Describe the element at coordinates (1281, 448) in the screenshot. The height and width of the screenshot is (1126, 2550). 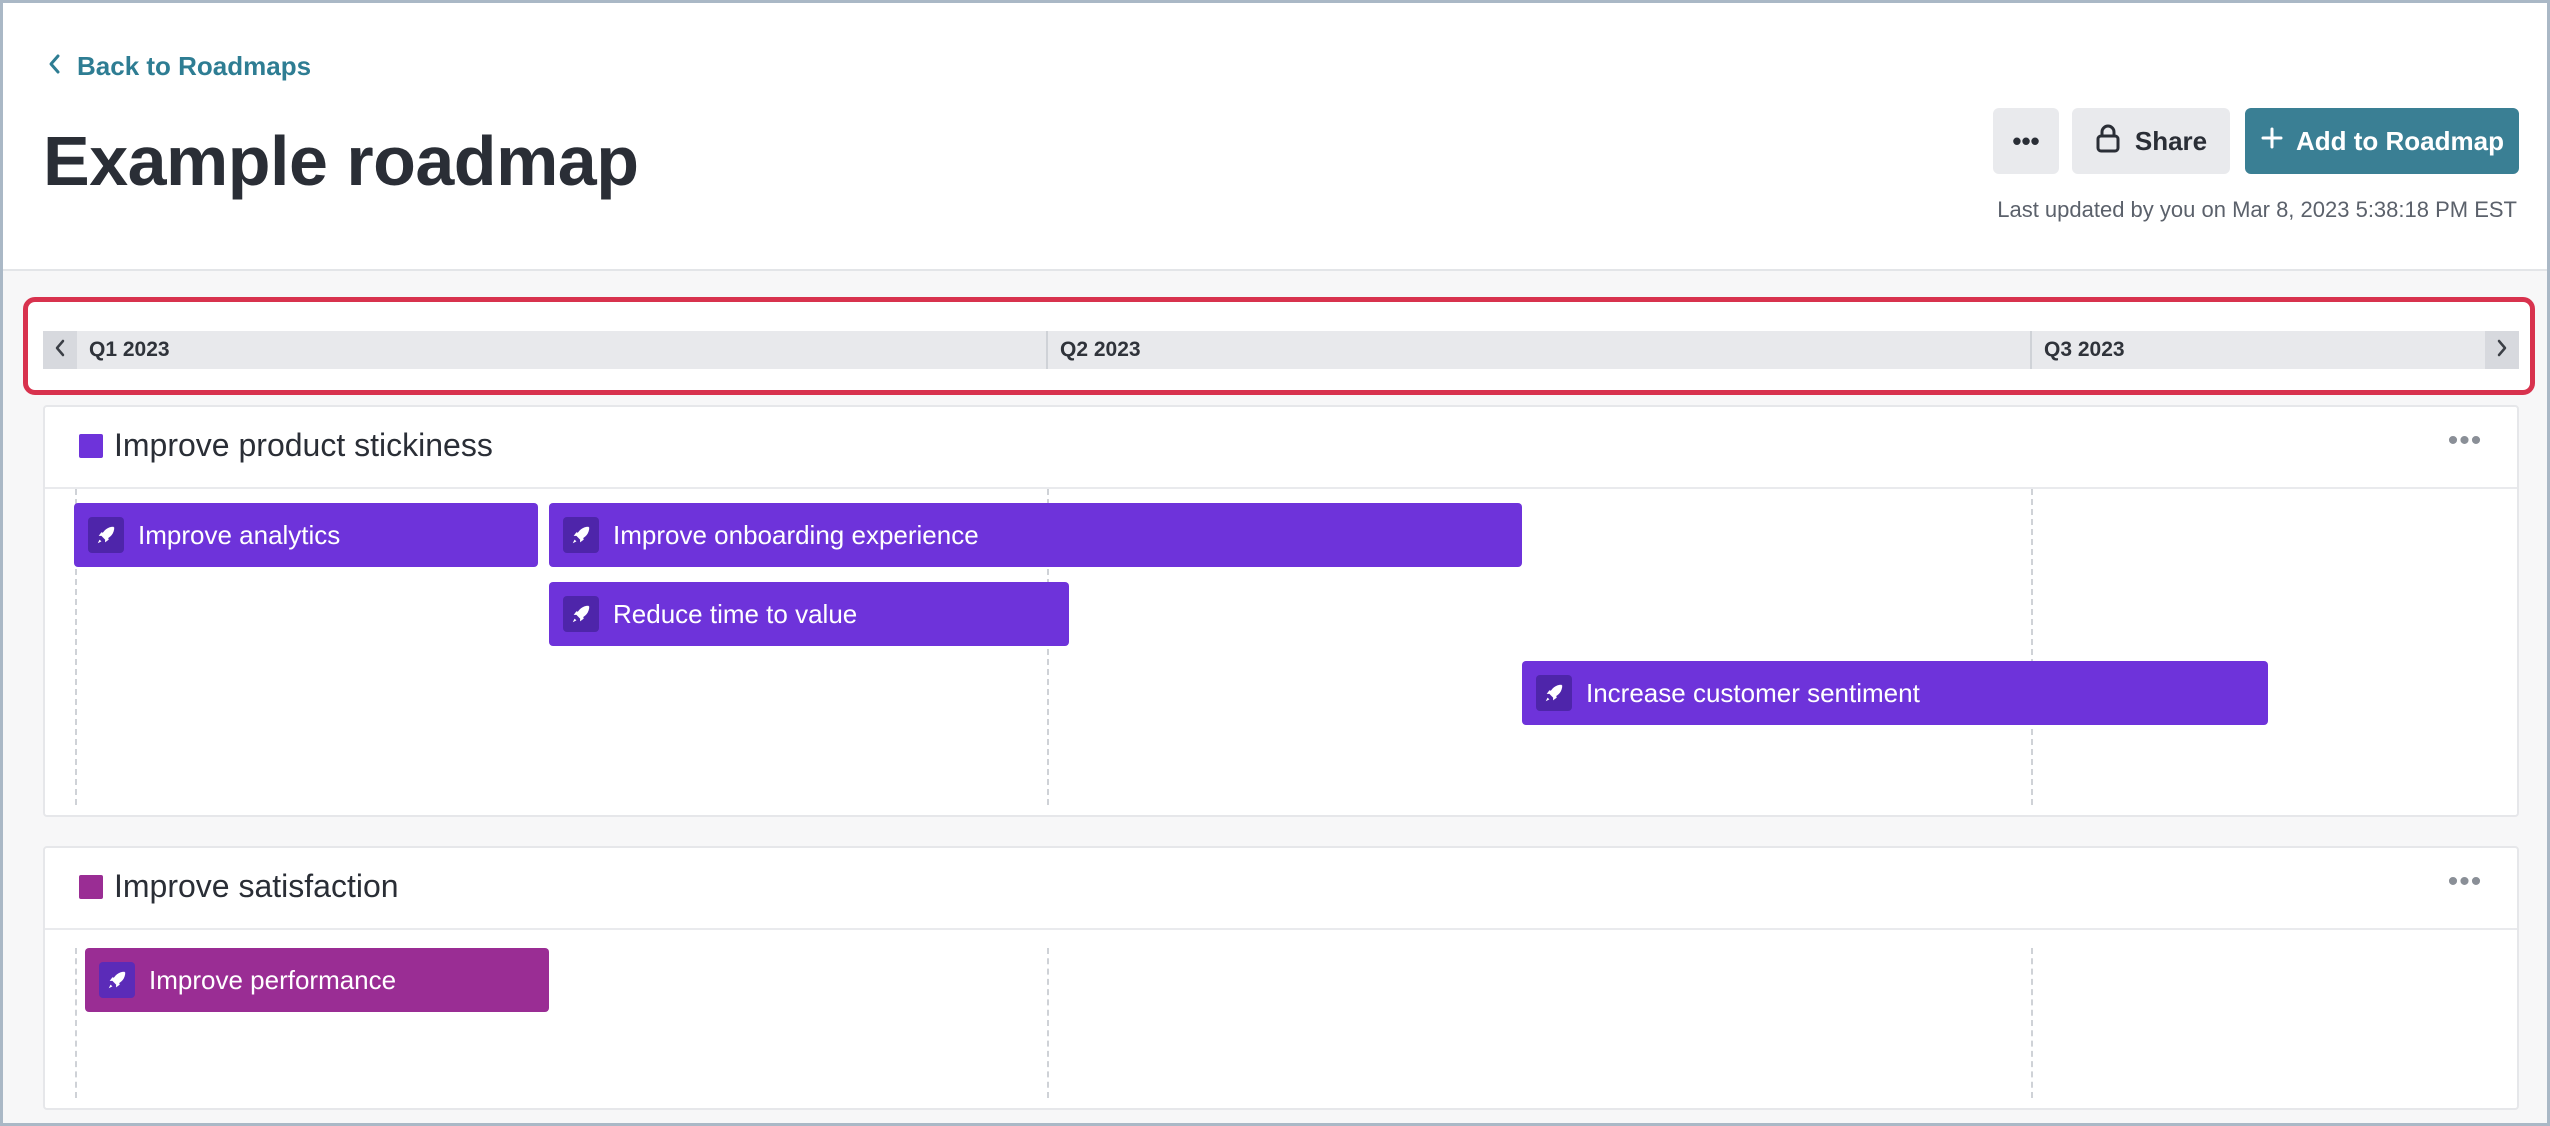
I see `lane-header: Improve product stickiness •••` at that location.